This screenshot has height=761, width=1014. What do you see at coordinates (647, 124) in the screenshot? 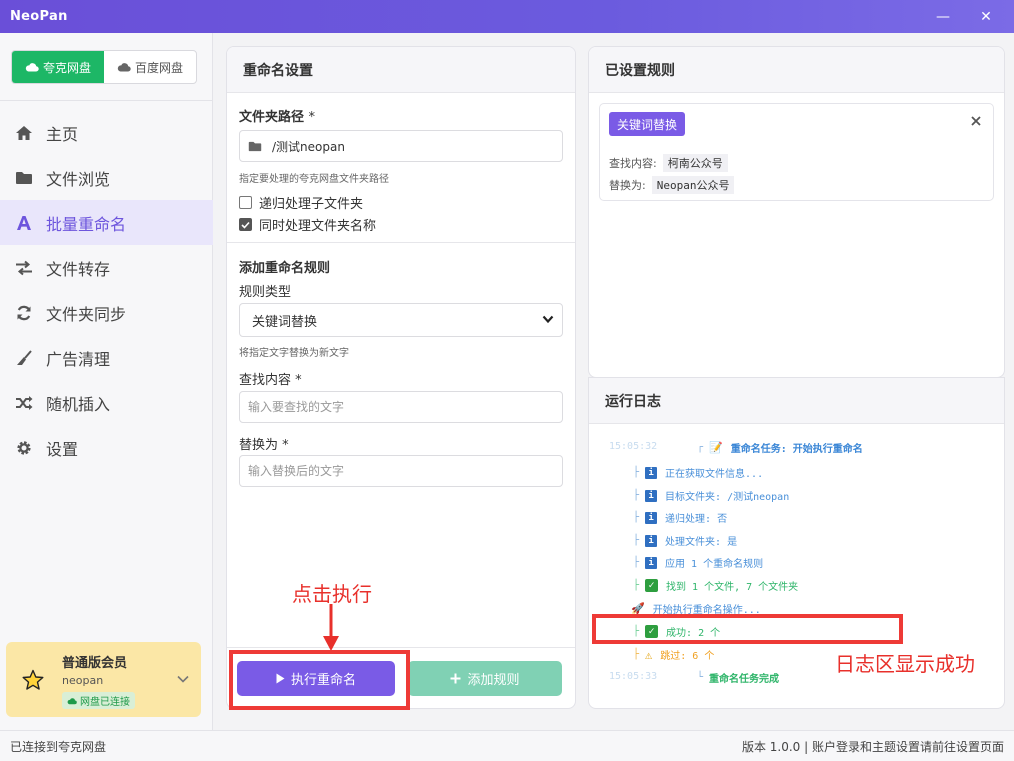
I see `rule-type-tag: 关键词替换` at bounding box center [647, 124].